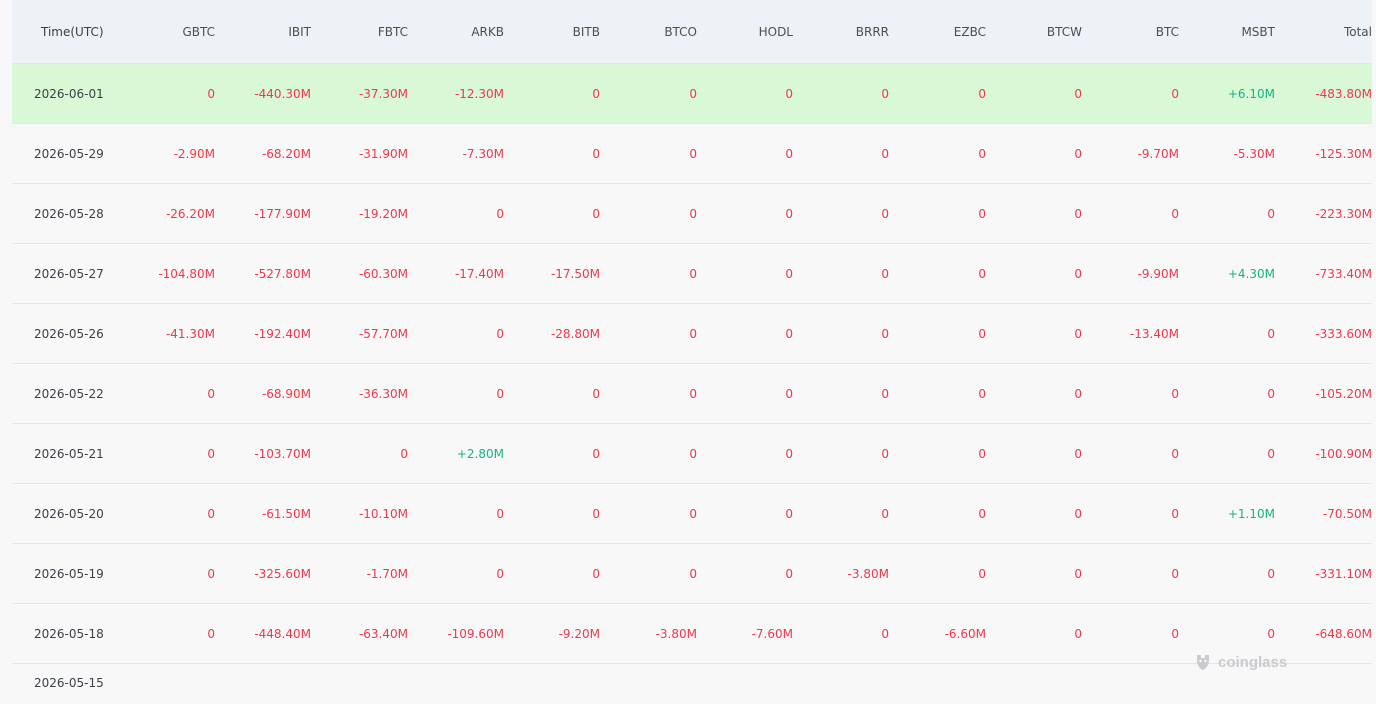  I want to click on column-header-gbtc: GBTC, so click(172, 32).